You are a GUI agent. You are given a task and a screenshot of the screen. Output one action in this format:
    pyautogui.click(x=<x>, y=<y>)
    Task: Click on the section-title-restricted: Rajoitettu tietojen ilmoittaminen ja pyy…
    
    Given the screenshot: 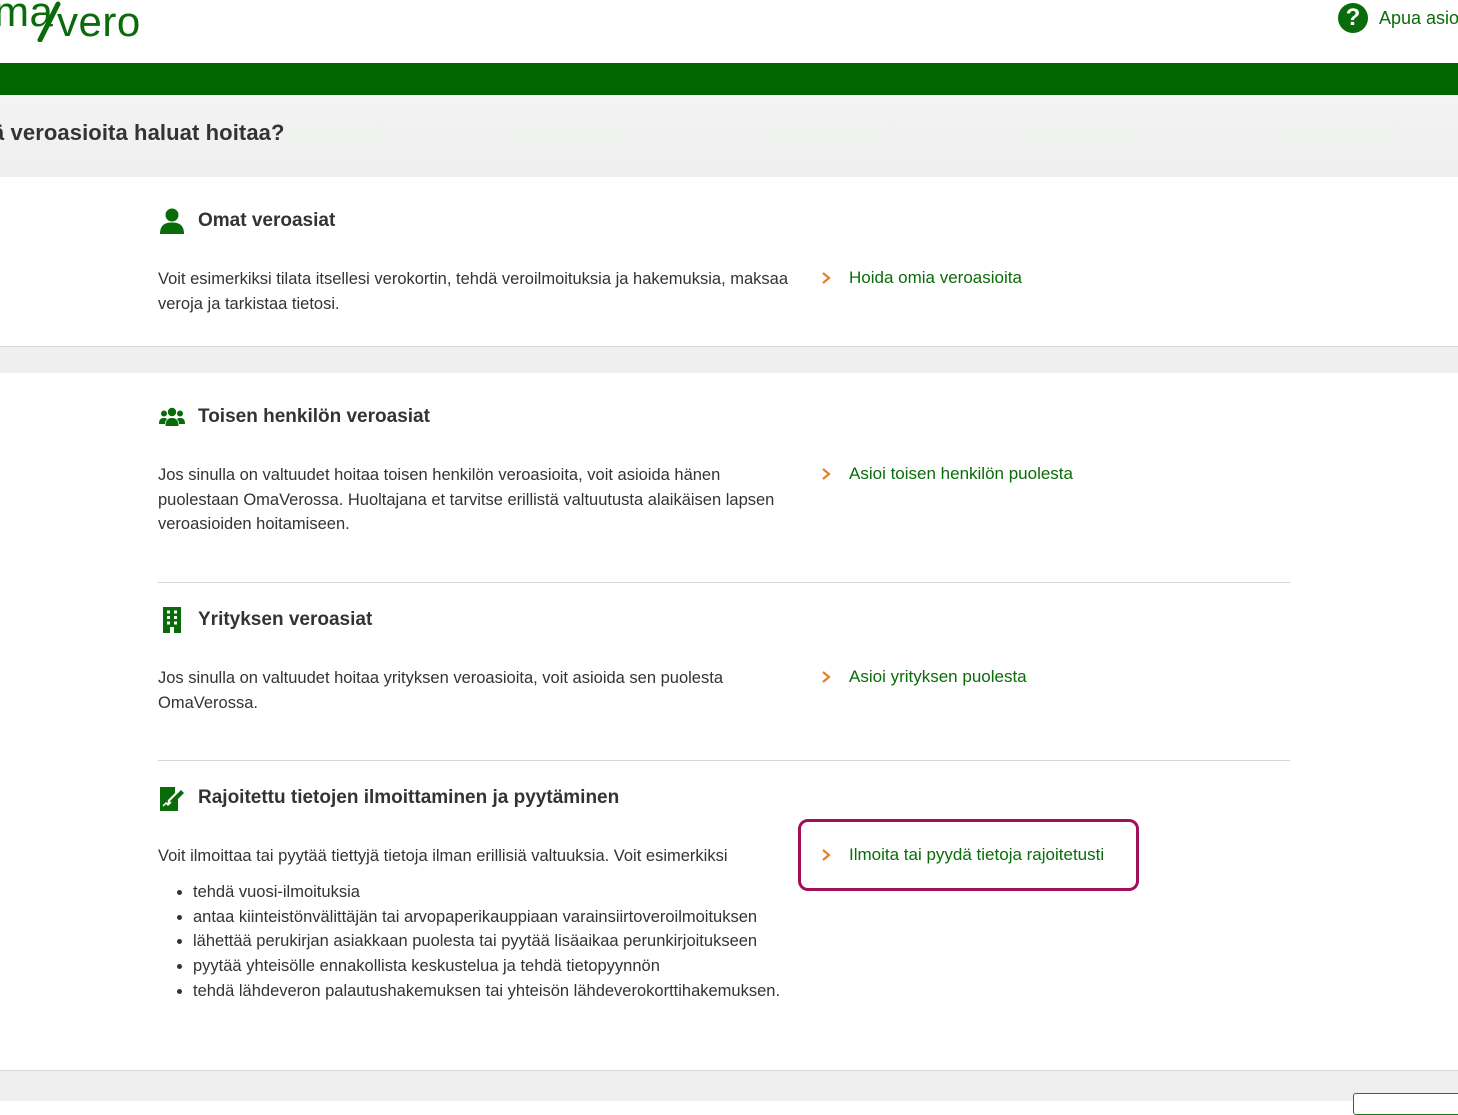 What is the action you would take?
    pyautogui.click(x=388, y=798)
    